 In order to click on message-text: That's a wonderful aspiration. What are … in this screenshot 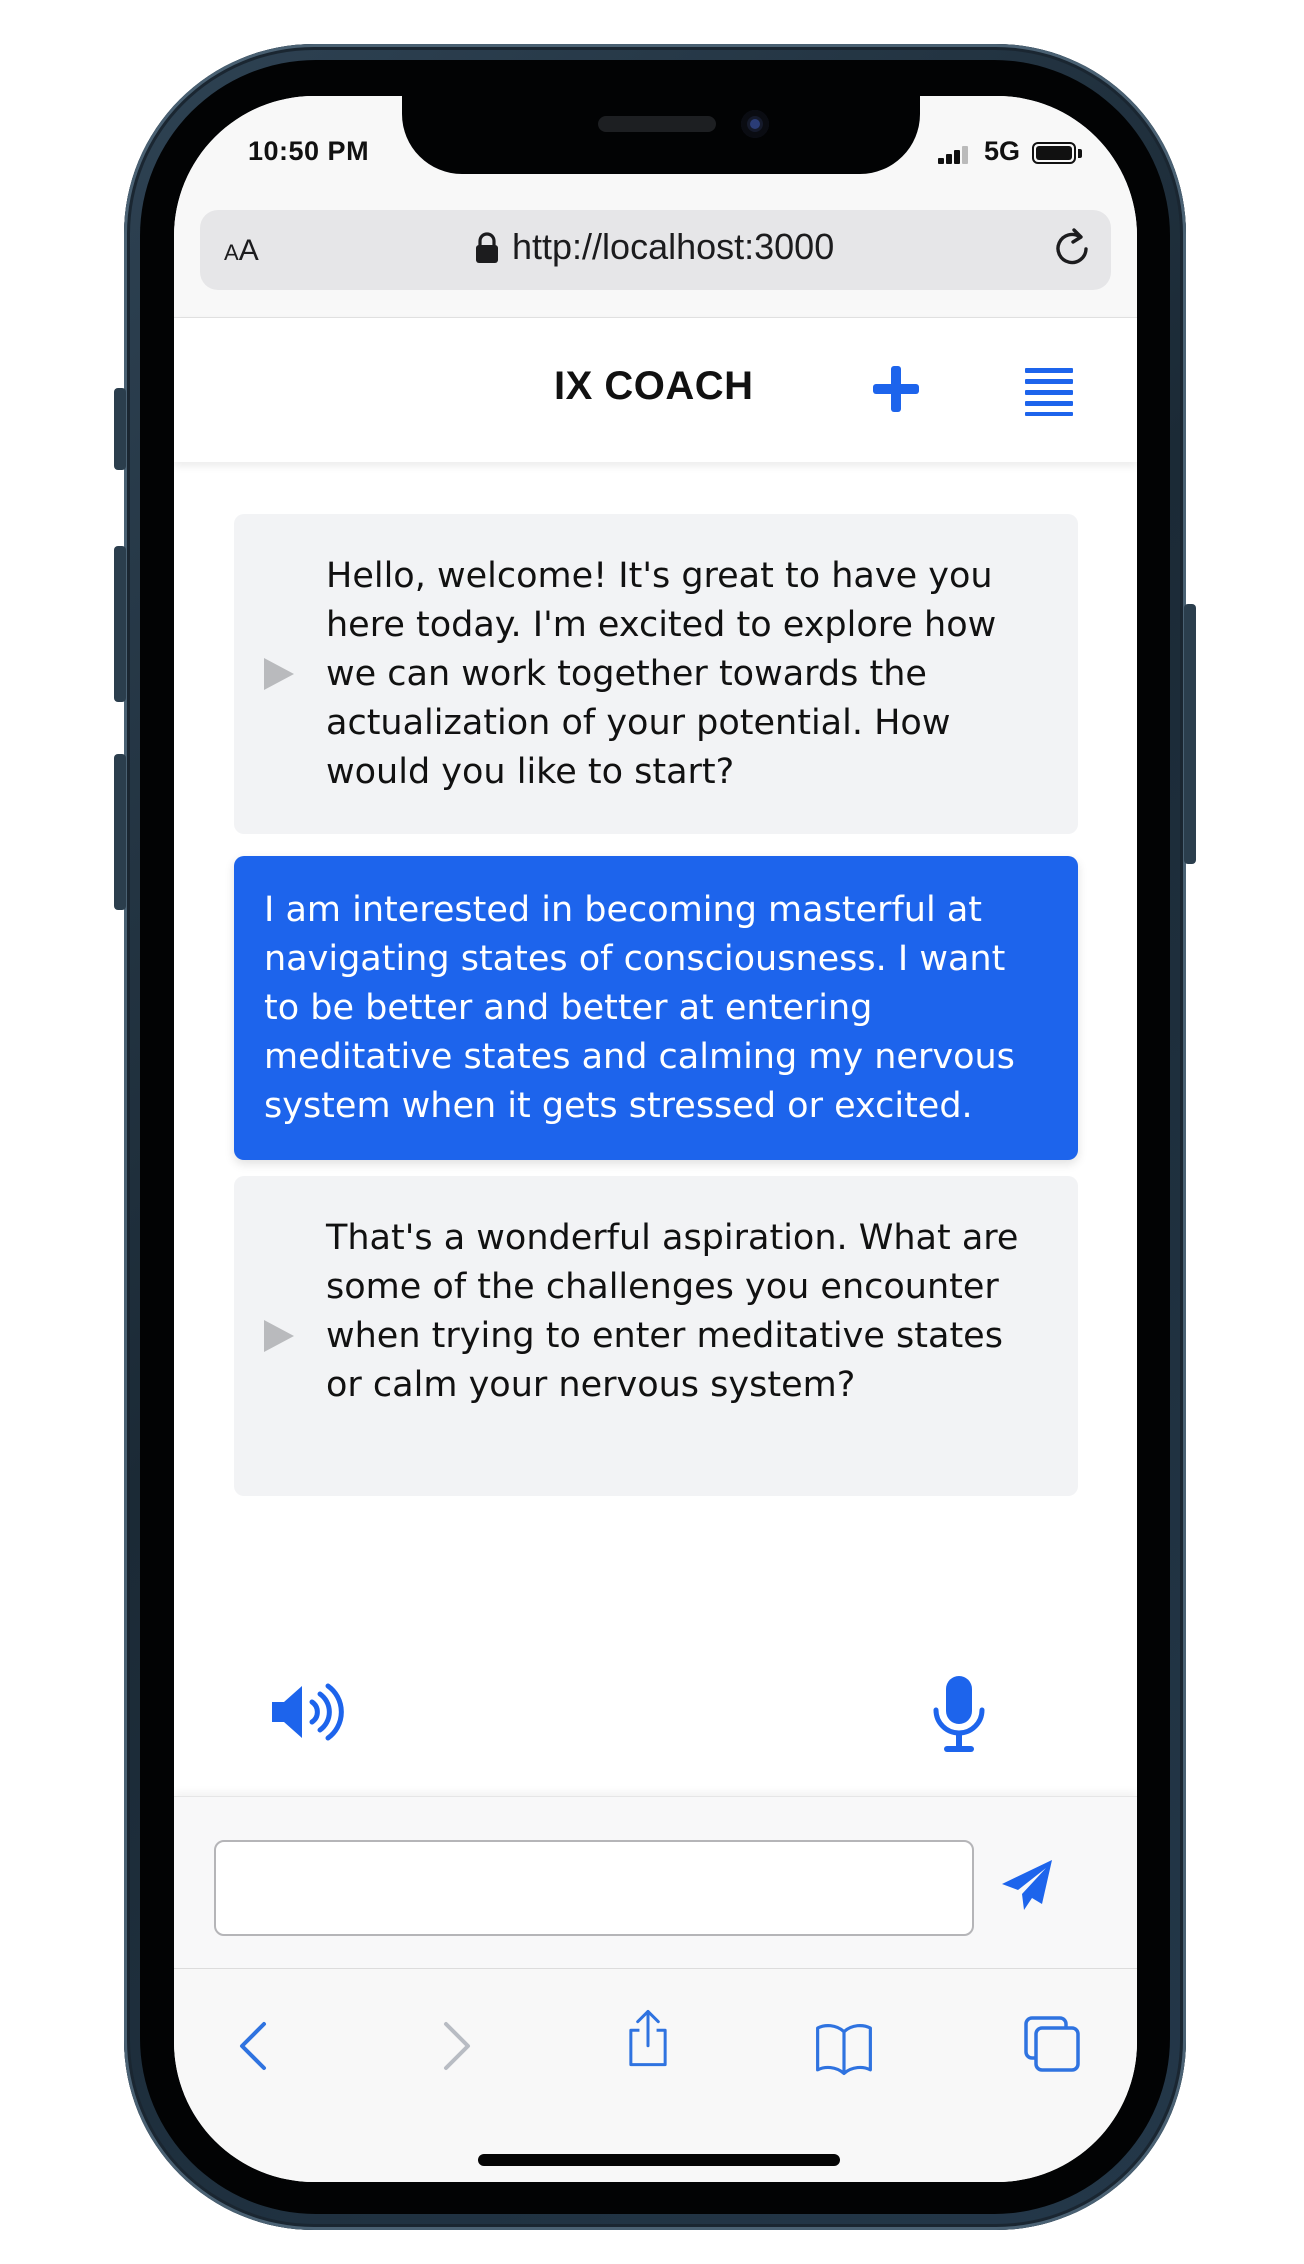, I will do `click(672, 1311)`.